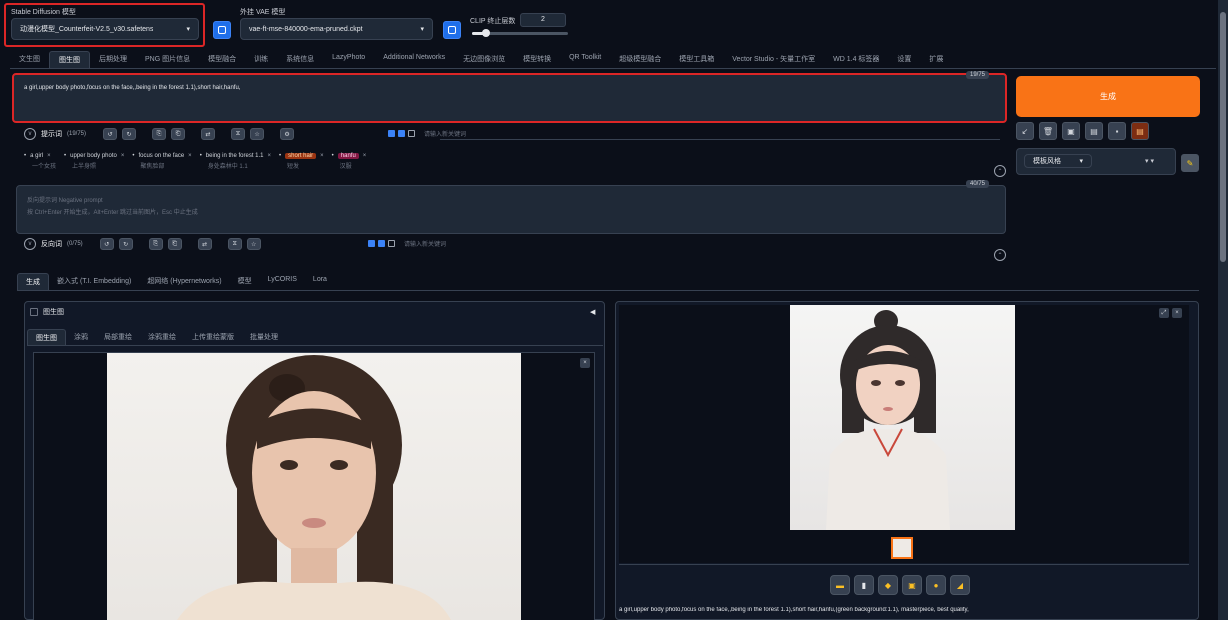  Describe the element at coordinates (113, 60) in the screenshot. I see `tab-main-2: 后期处理` at that location.